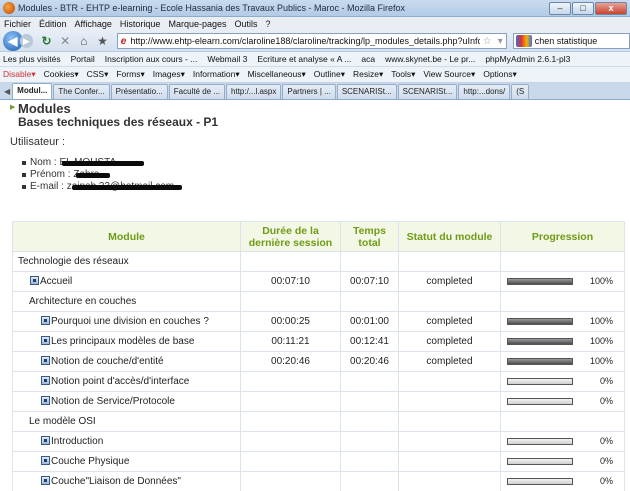  Describe the element at coordinates (368, 74) in the screenshot. I see `dev-menu-resize: Resize▾` at that location.